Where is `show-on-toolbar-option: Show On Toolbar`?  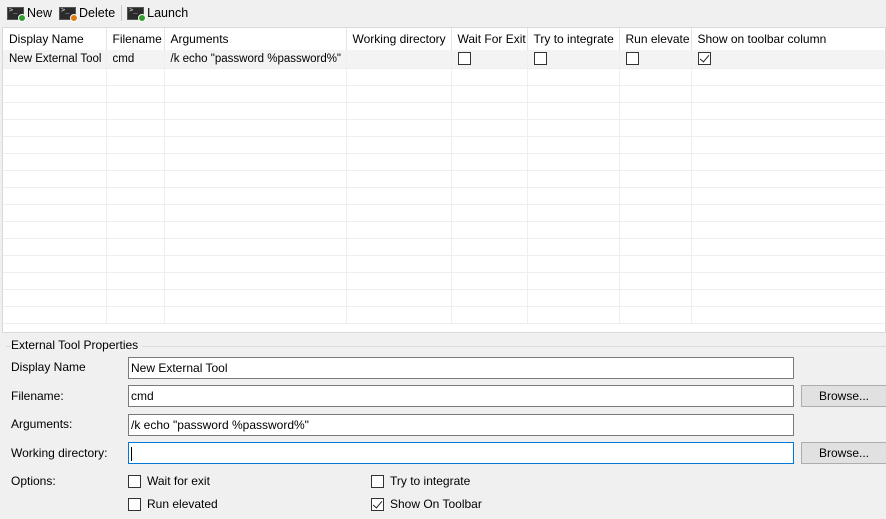
show-on-toolbar-option: Show On Toolbar is located at coordinates (426, 504).